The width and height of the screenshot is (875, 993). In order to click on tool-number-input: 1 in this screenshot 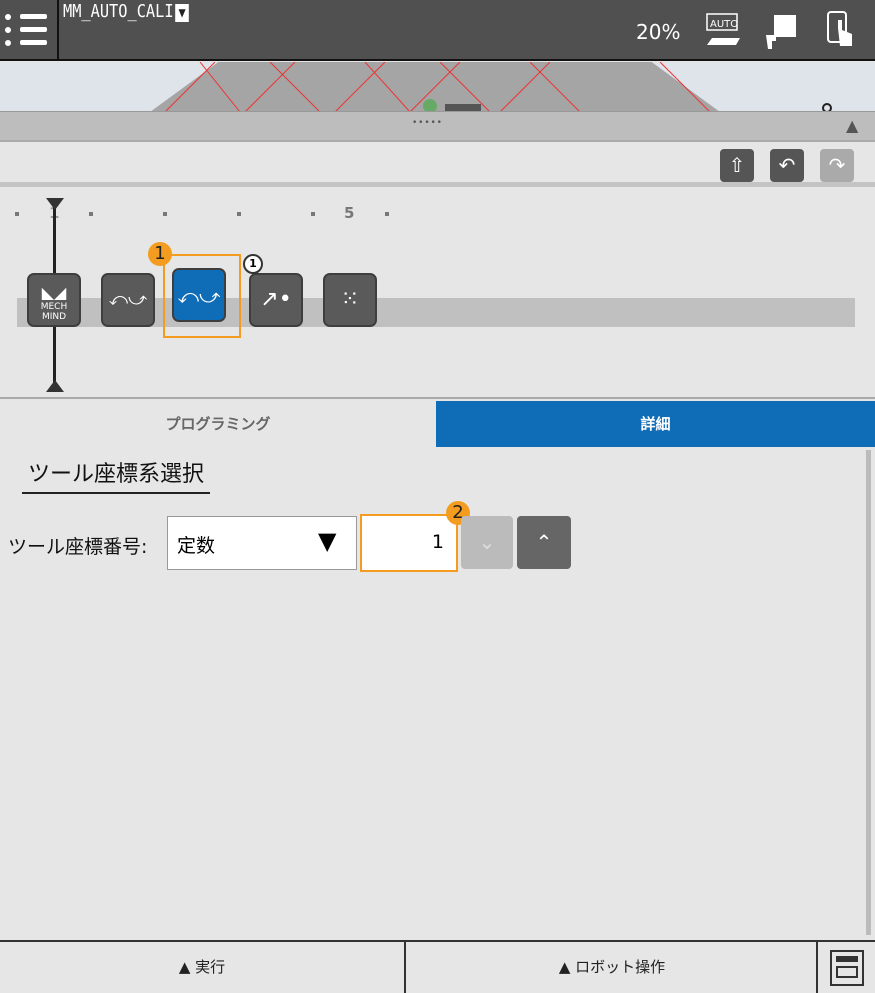, I will do `click(409, 543)`.